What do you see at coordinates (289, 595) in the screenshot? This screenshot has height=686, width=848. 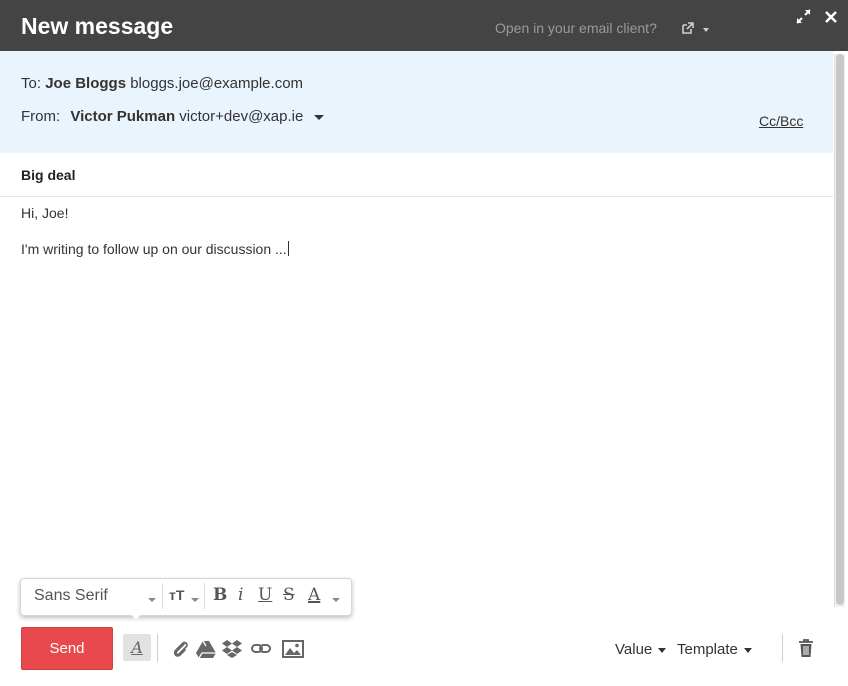 I see `strikethrough-button: S` at bounding box center [289, 595].